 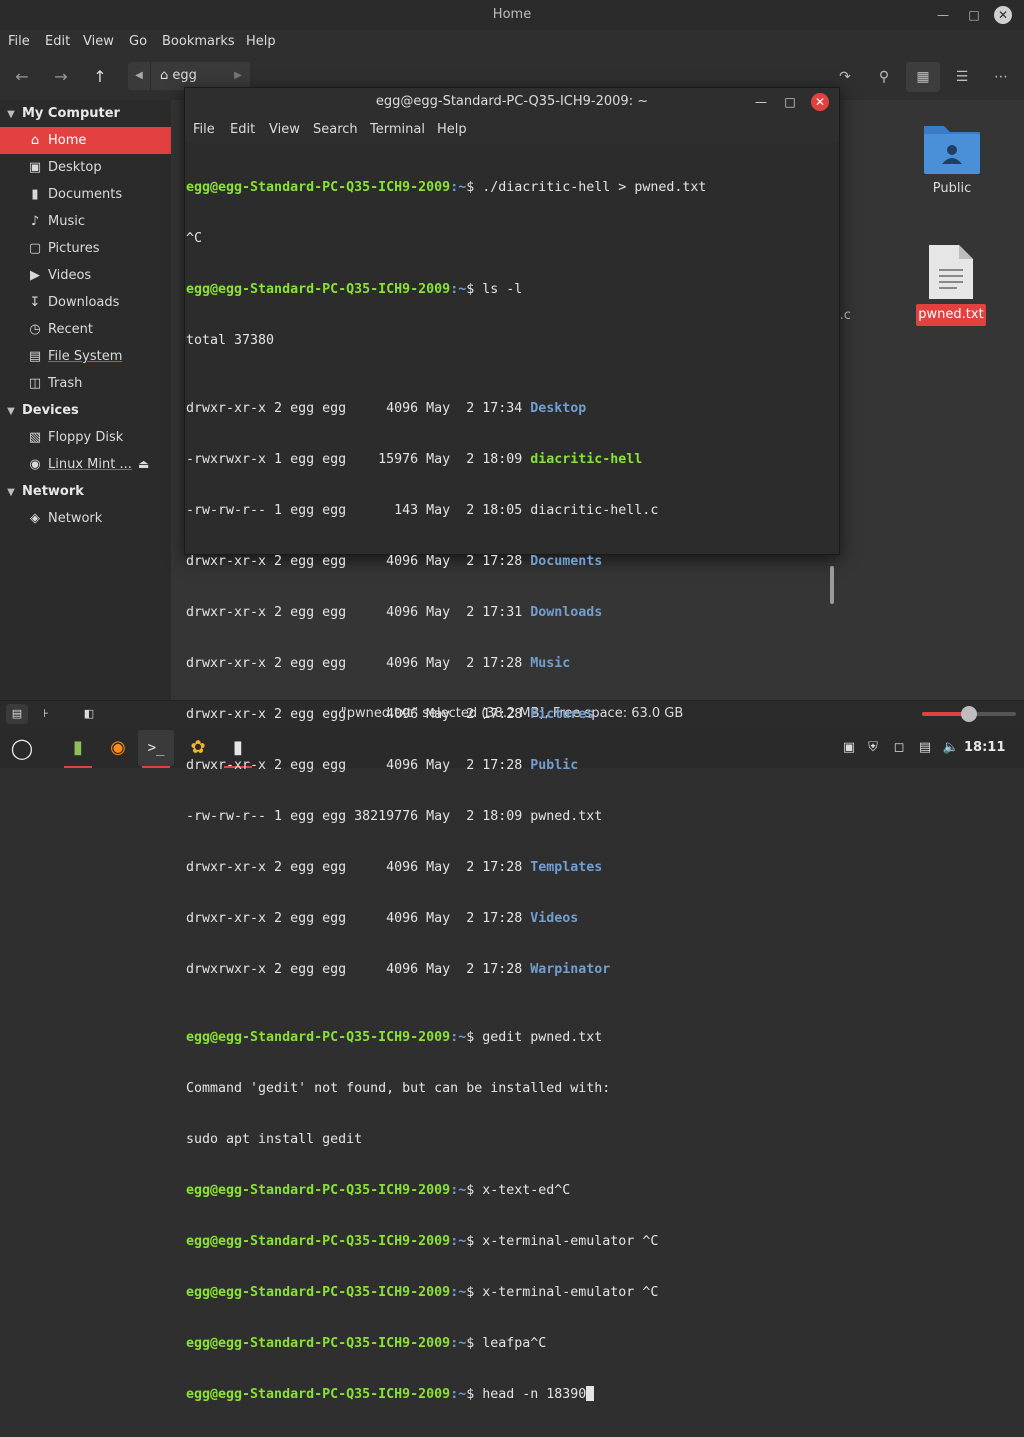 What do you see at coordinates (284, 129) in the screenshot?
I see `term-menu-view: View` at bounding box center [284, 129].